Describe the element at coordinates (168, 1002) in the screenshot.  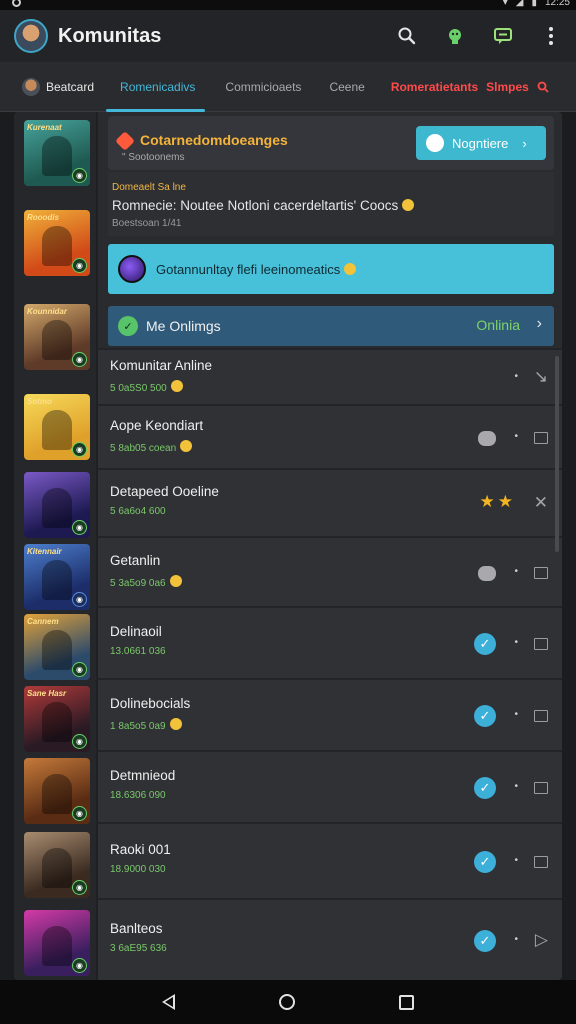
I see `back-icon` at that location.